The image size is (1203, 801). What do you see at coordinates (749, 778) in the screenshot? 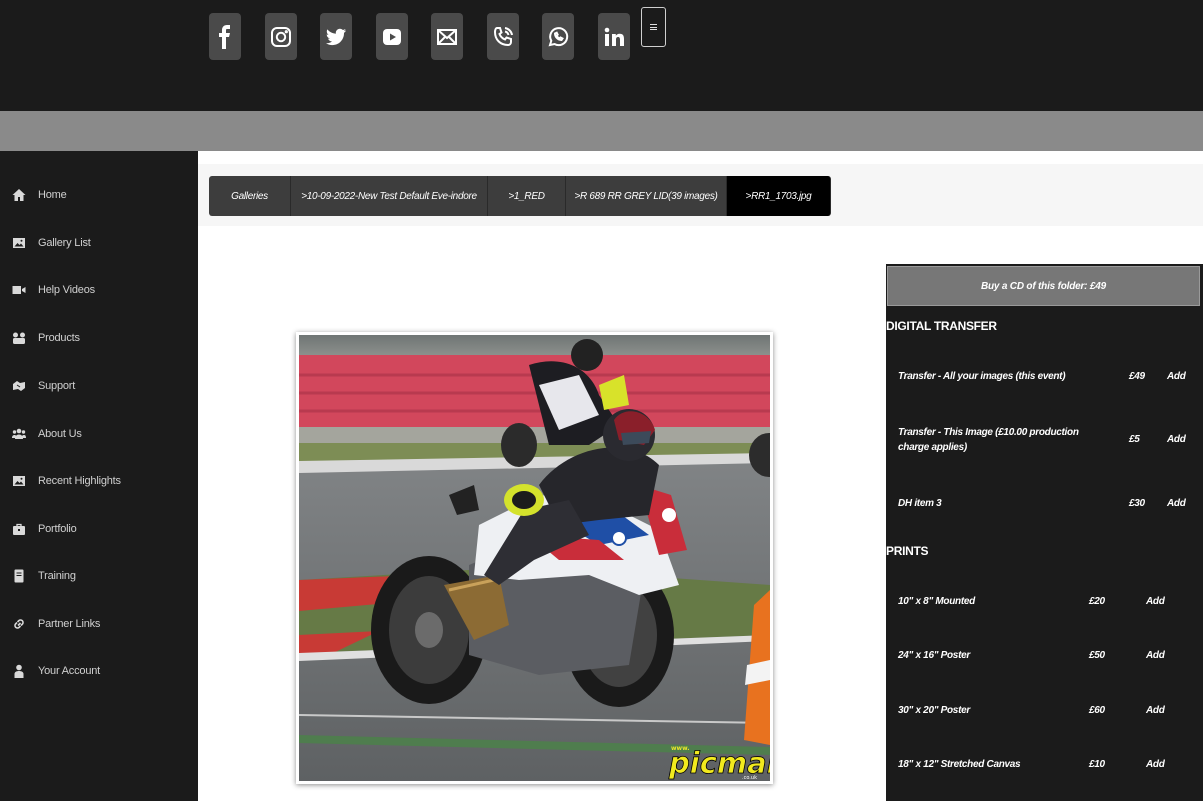
I see `svg-text: .co.uk` at bounding box center [749, 778].